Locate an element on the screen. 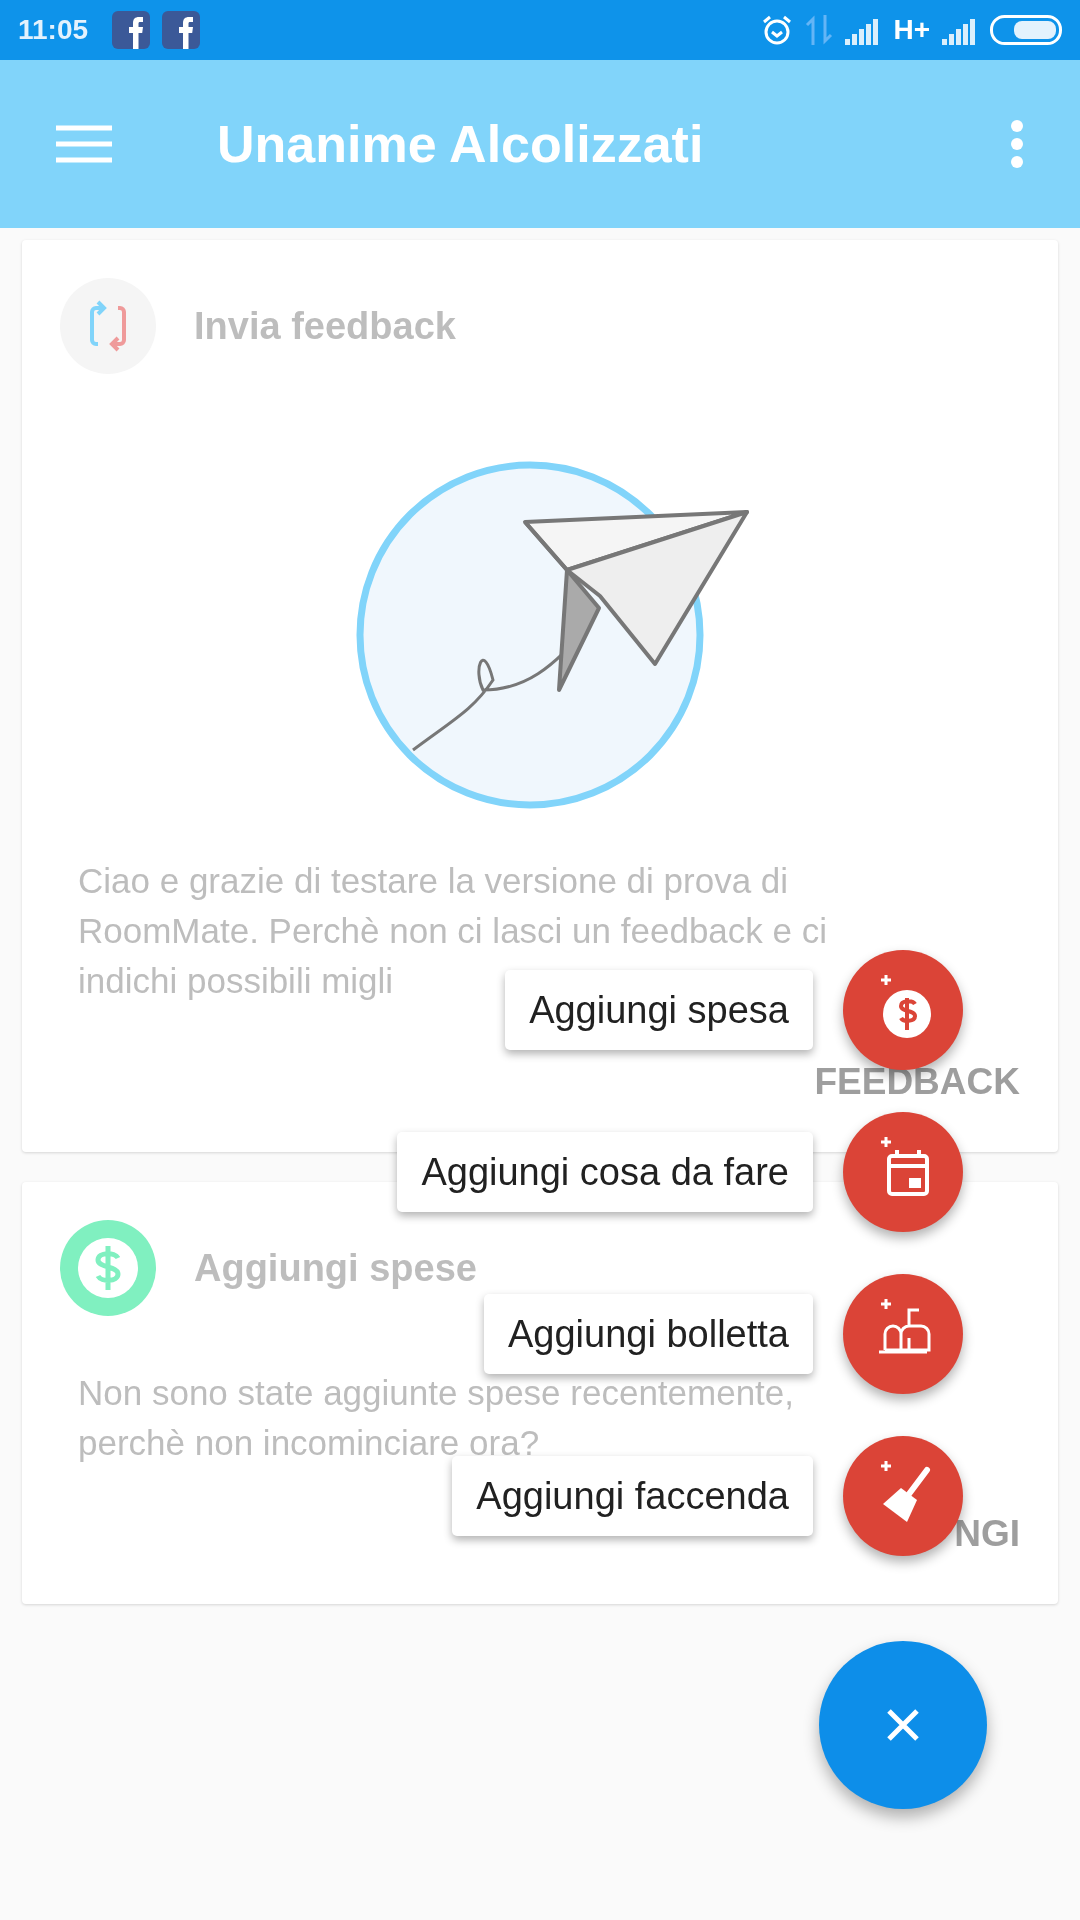 This screenshot has width=1080, height=1920. card-title: Invia feedback is located at coordinates (325, 326).